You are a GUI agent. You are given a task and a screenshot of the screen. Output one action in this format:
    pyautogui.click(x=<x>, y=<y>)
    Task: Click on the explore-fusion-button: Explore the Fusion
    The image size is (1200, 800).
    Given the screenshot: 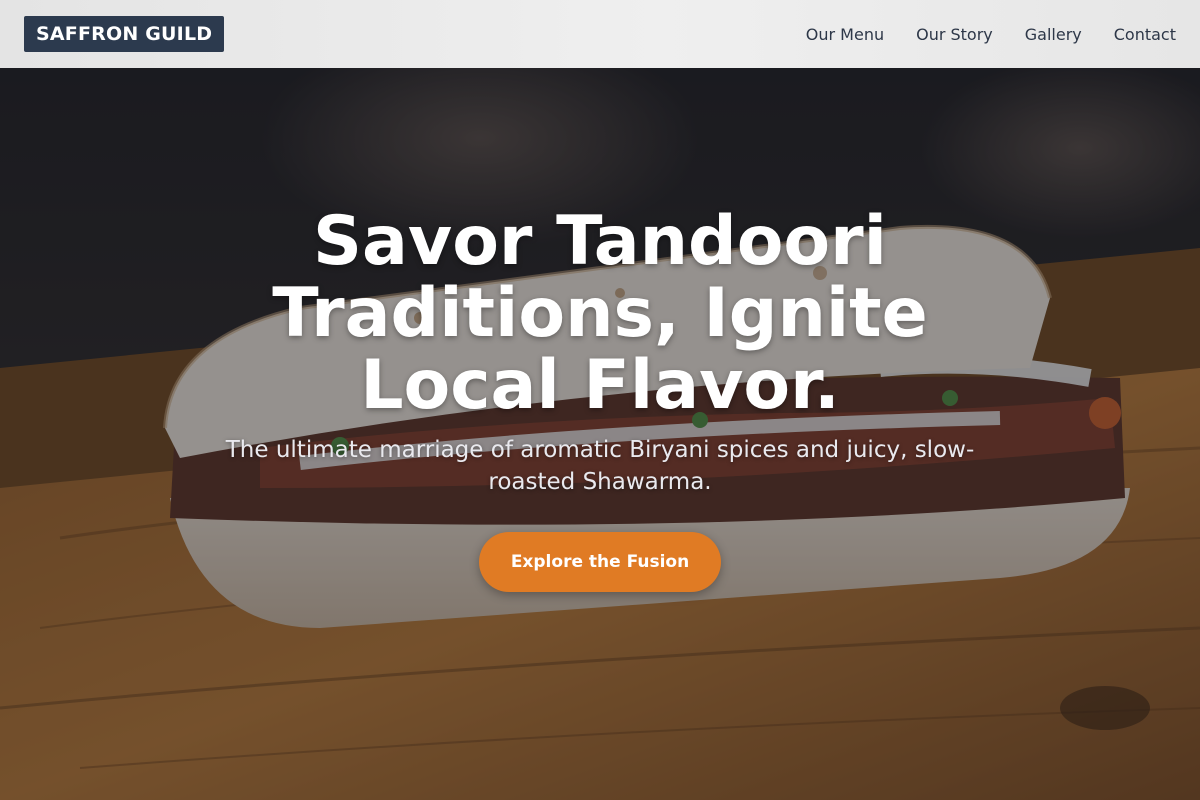 What is the action you would take?
    pyautogui.click(x=600, y=562)
    